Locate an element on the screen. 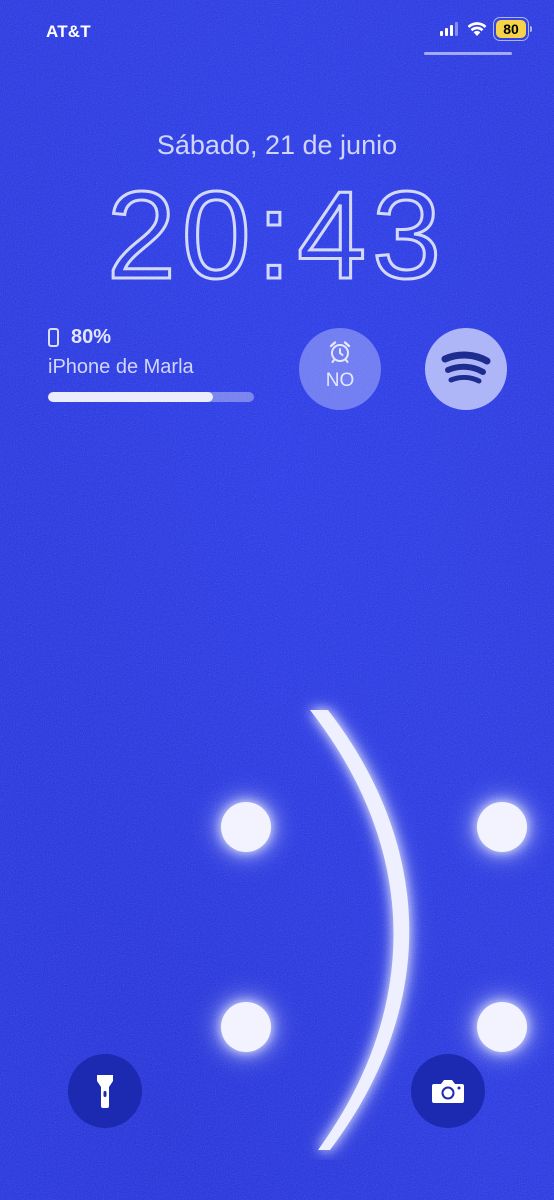 Image resolution: width=554 pixels, height=1200 pixels. battery-widget-progress is located at coordinates (151, 397).